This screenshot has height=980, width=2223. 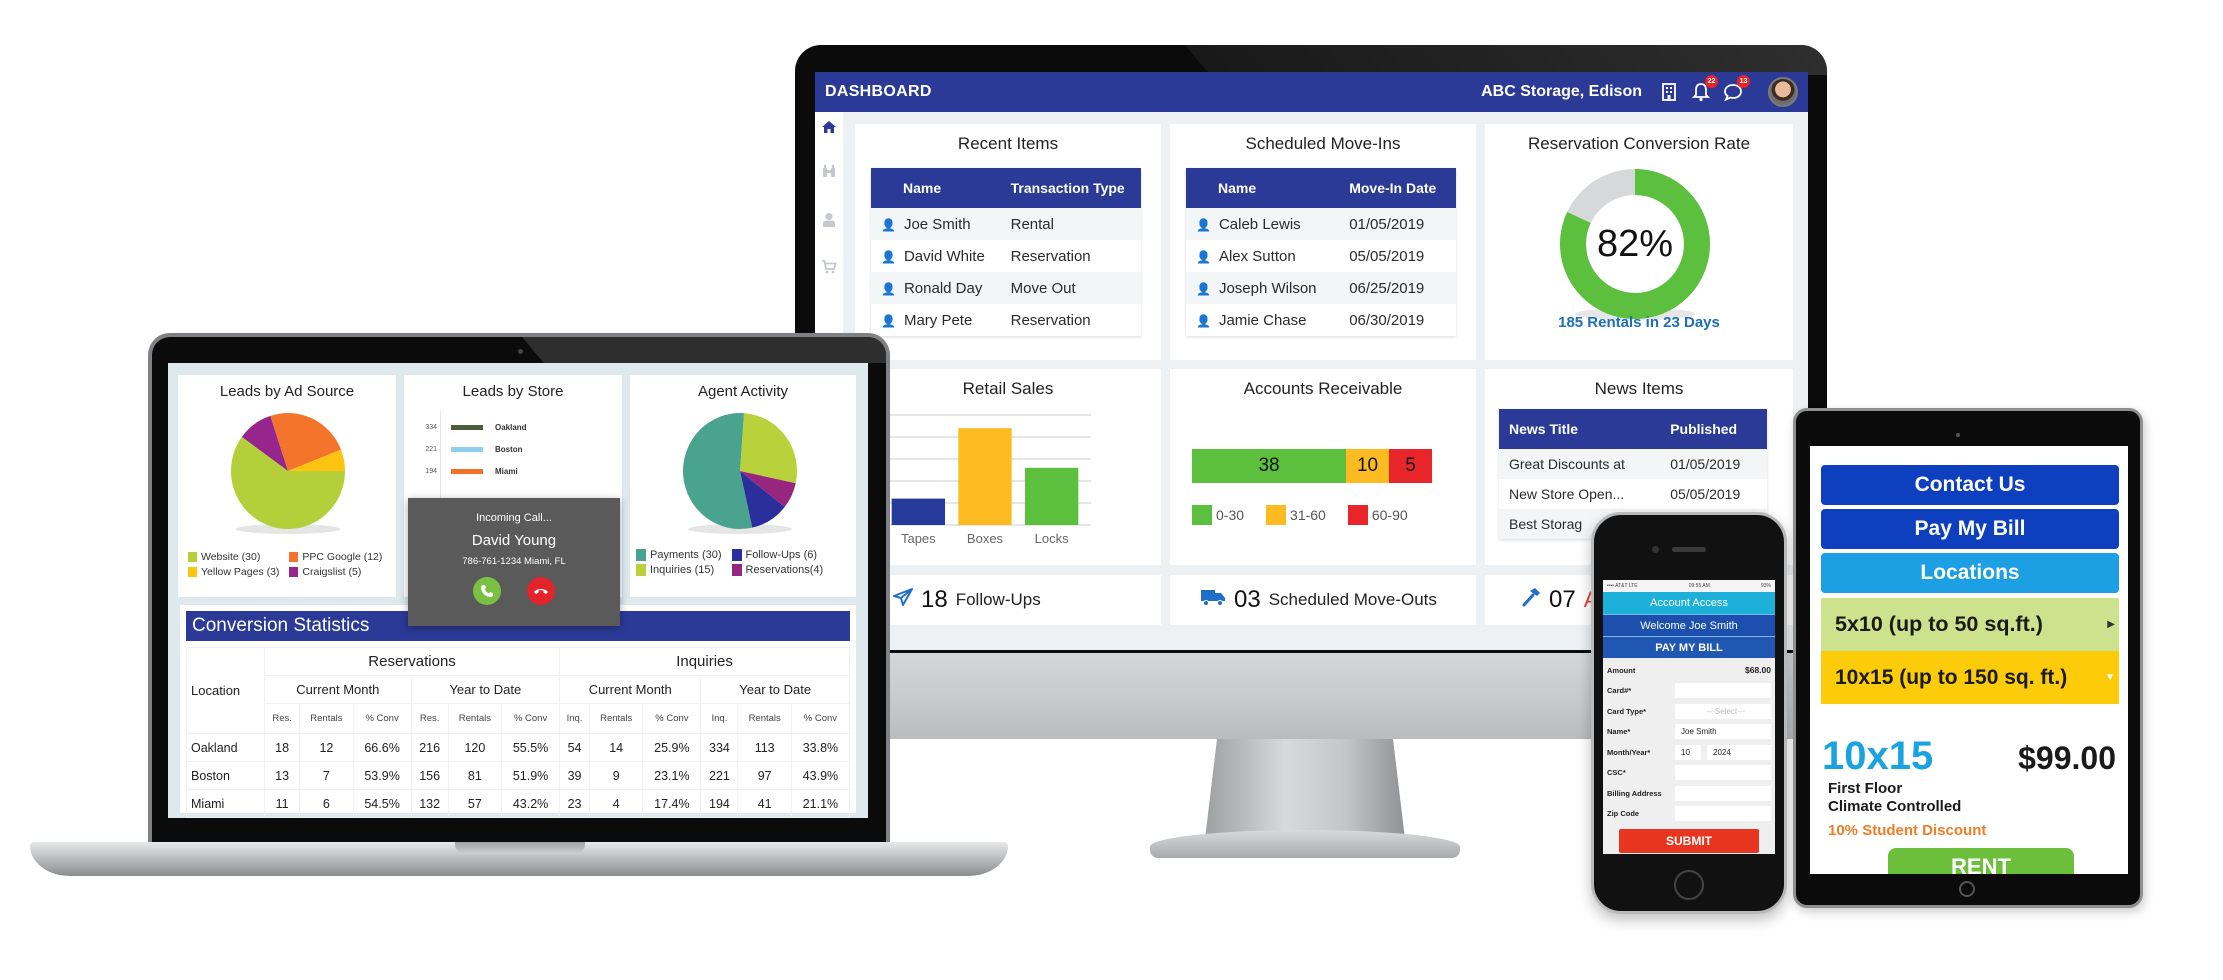 What do you see at coordinates (1546, 524) in the screenshot?
I see `cell-text: Best Storag` at bounding box center [1546, 524].